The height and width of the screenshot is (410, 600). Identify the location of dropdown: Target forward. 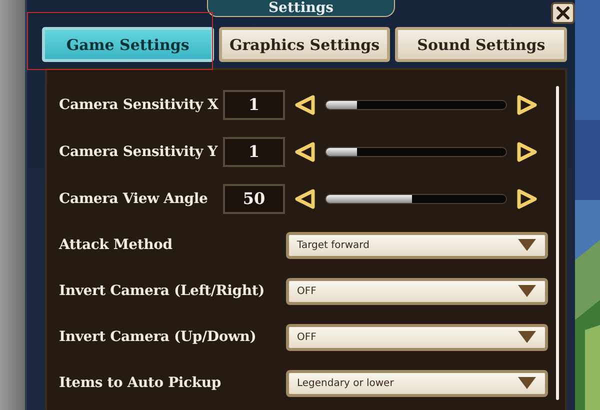
(417, 245).